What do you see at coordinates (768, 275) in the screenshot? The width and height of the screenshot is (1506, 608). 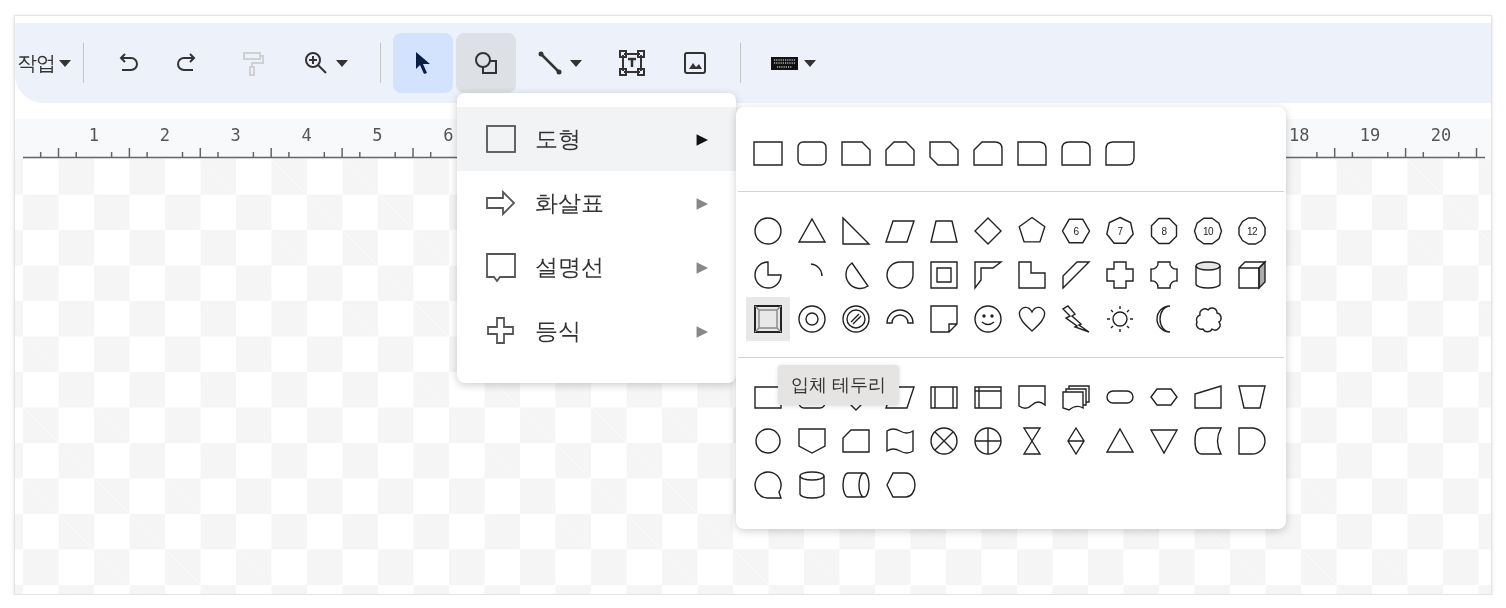 I see `pie-icon` at bounding box center [768, 275].